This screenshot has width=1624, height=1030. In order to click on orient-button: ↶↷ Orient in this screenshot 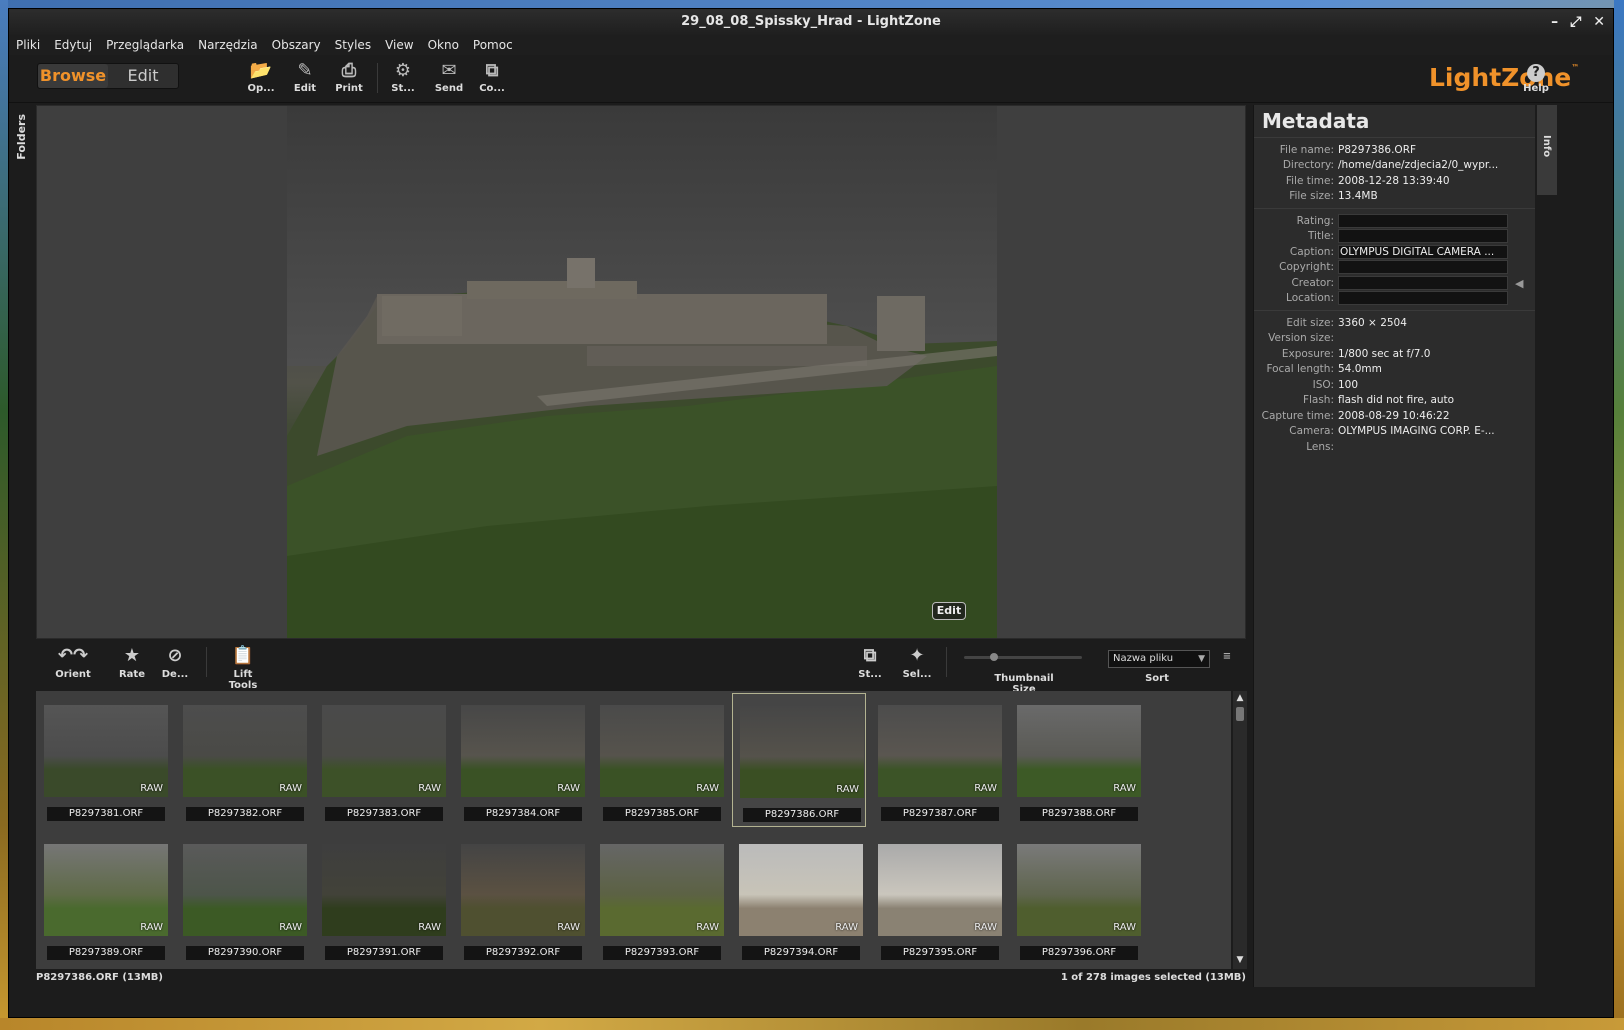, I will do `click(73, 661)`.